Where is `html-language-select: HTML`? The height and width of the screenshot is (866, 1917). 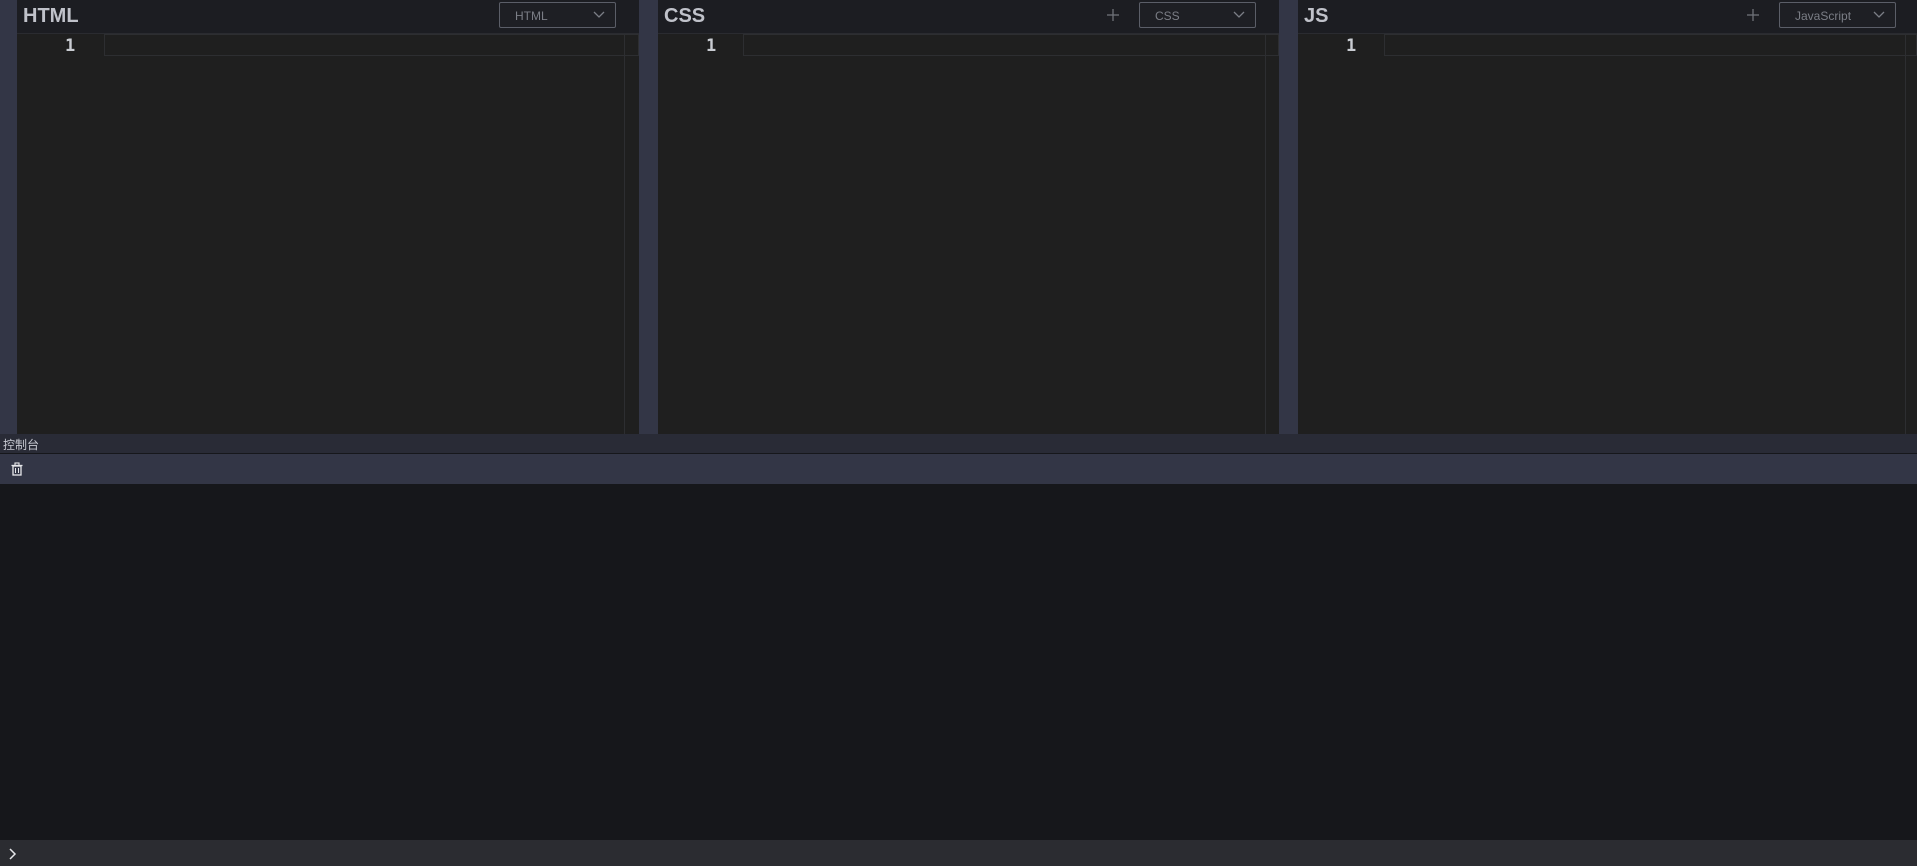 html-language-select: HTML is located at coordinates (557, 15).